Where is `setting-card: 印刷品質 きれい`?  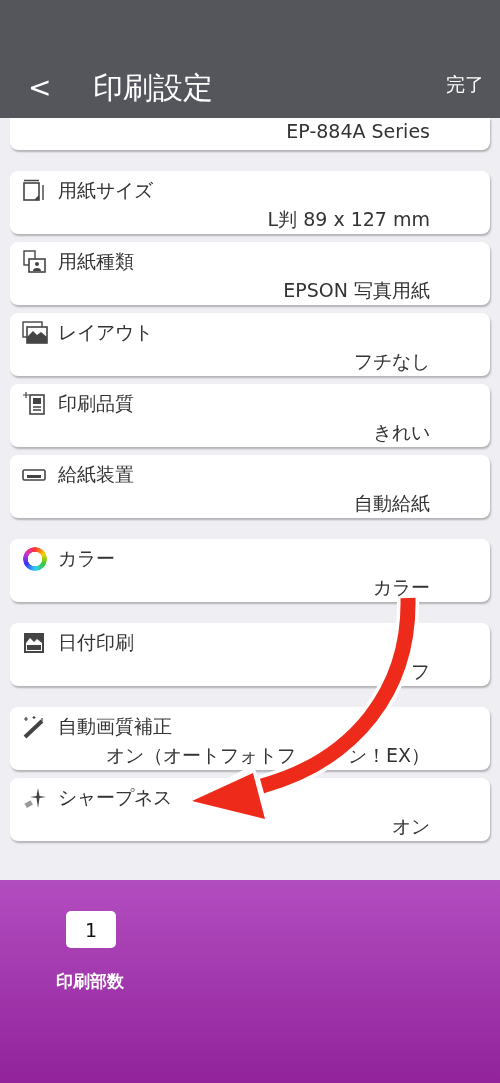
setting-card: 印刷品質 きれい is located at coordinates (250, 415).